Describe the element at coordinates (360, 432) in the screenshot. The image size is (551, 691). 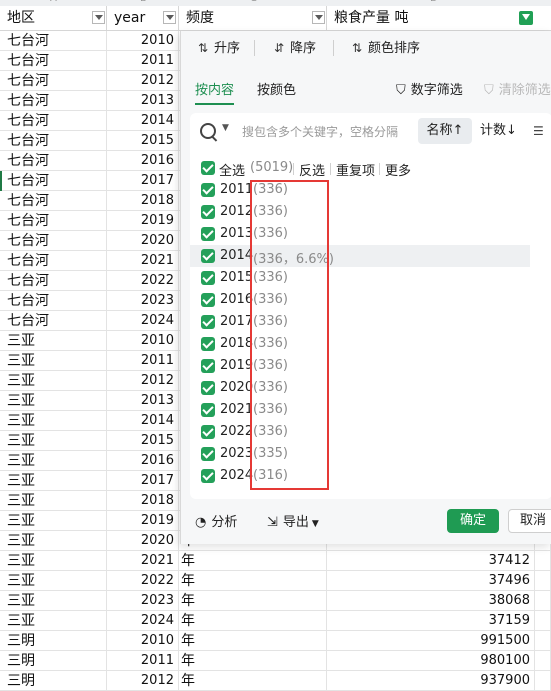
I see `filter-value-item: 2022 (336)` at that location.